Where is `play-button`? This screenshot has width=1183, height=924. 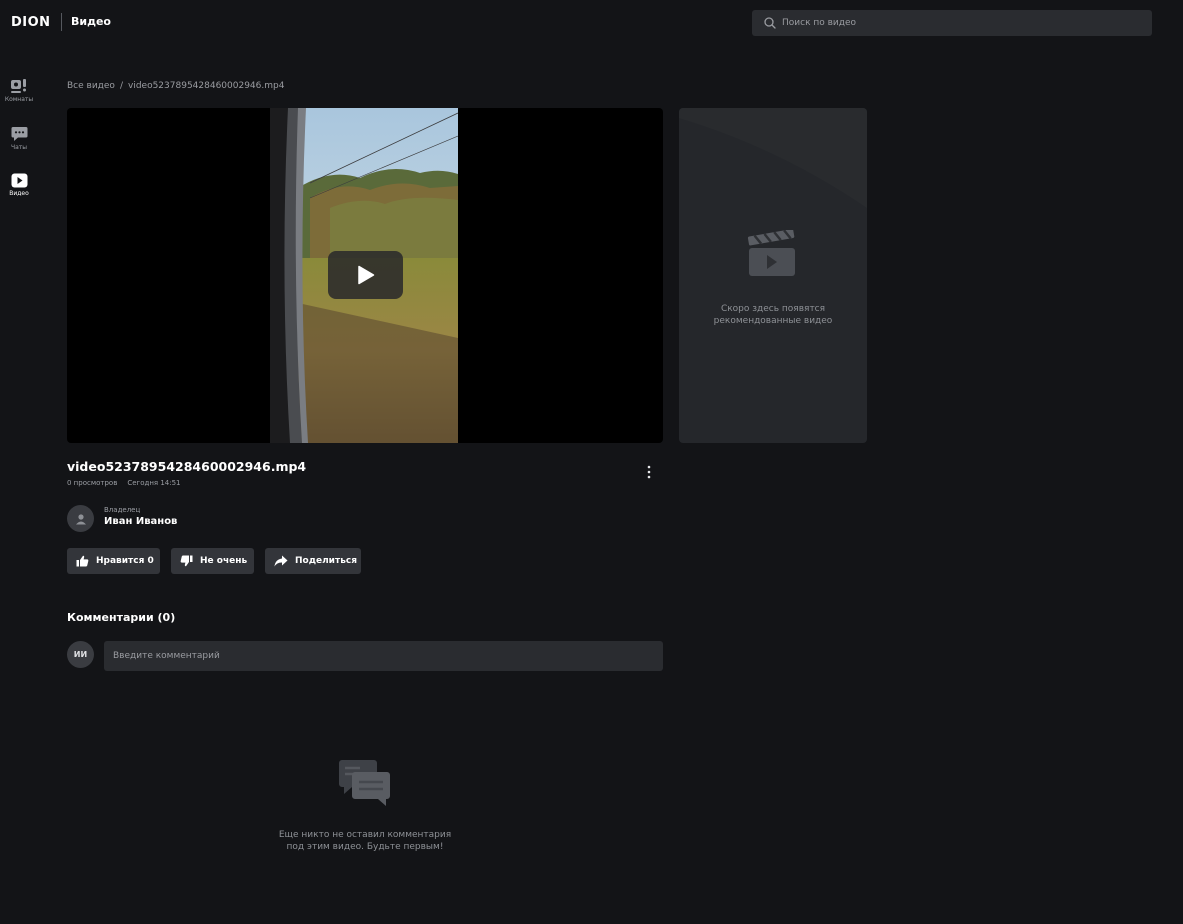 play-button is located at coordinates (365, 275).